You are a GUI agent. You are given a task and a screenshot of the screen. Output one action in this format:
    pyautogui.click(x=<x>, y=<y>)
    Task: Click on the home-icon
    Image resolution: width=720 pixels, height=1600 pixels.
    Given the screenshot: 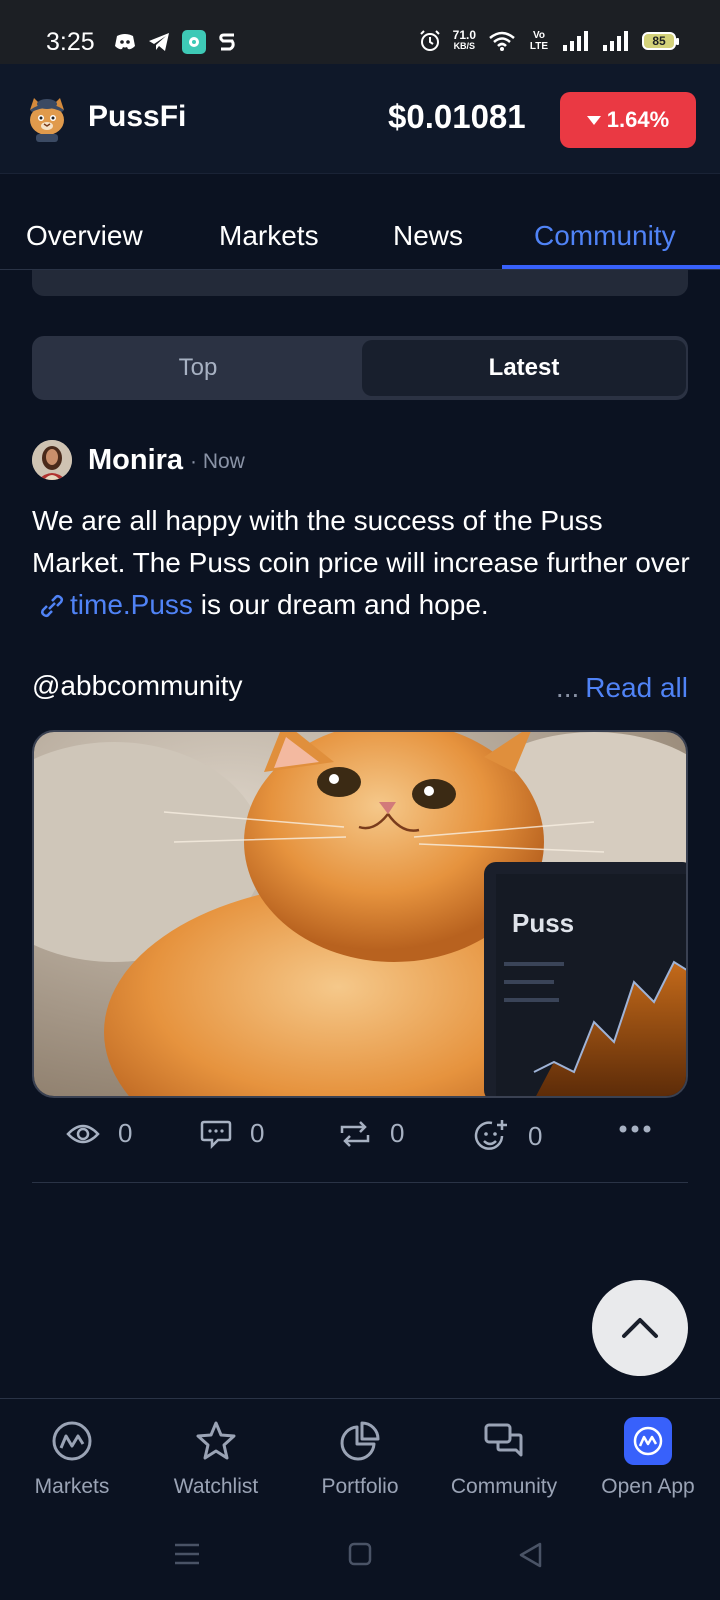 What is the action you would take?
    pyautogui.click(x=360, y=1554)
    